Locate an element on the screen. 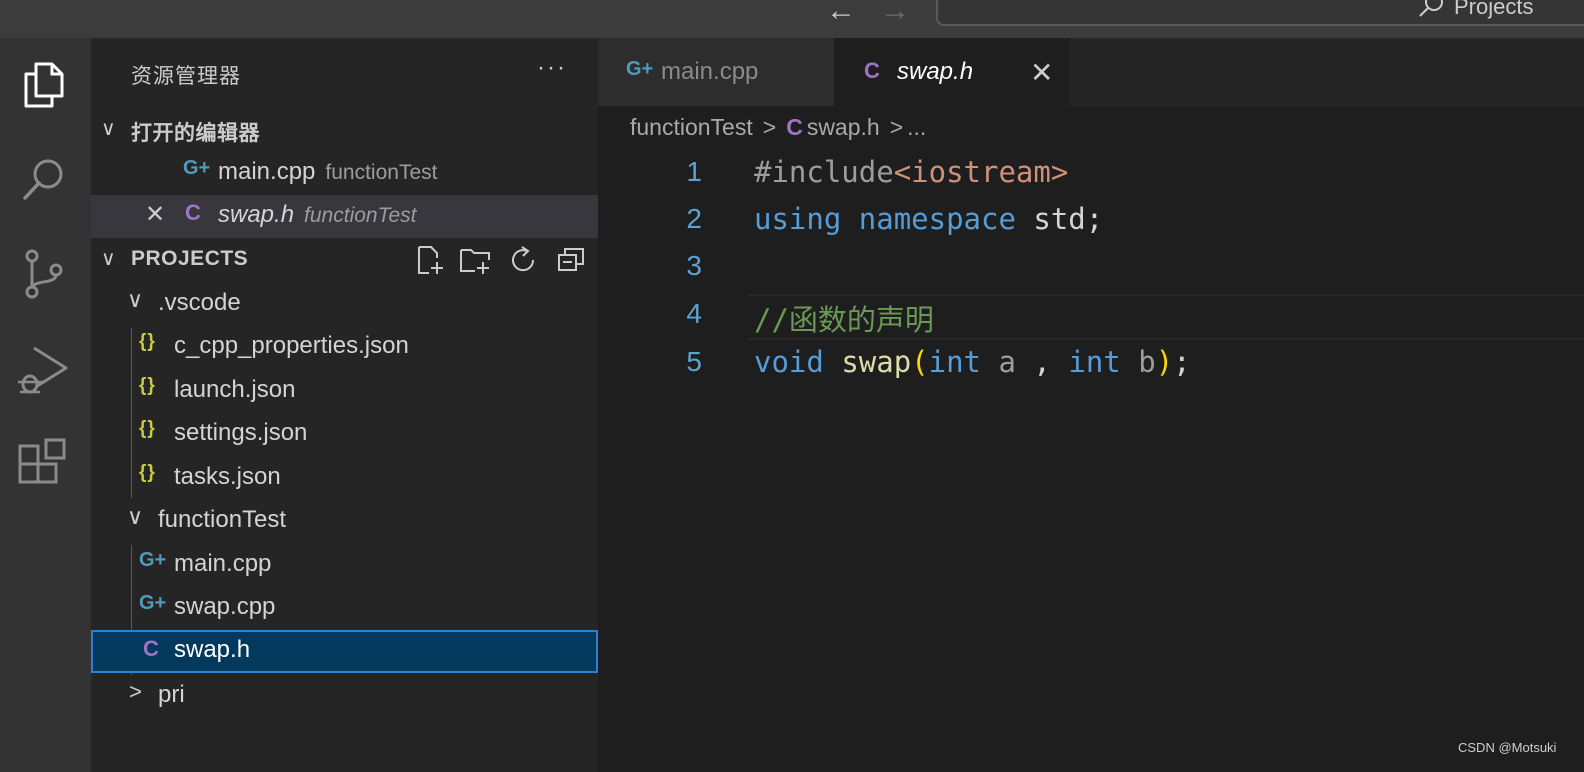  tree-item-label: tasks.json is located at coordinates (227, 476).